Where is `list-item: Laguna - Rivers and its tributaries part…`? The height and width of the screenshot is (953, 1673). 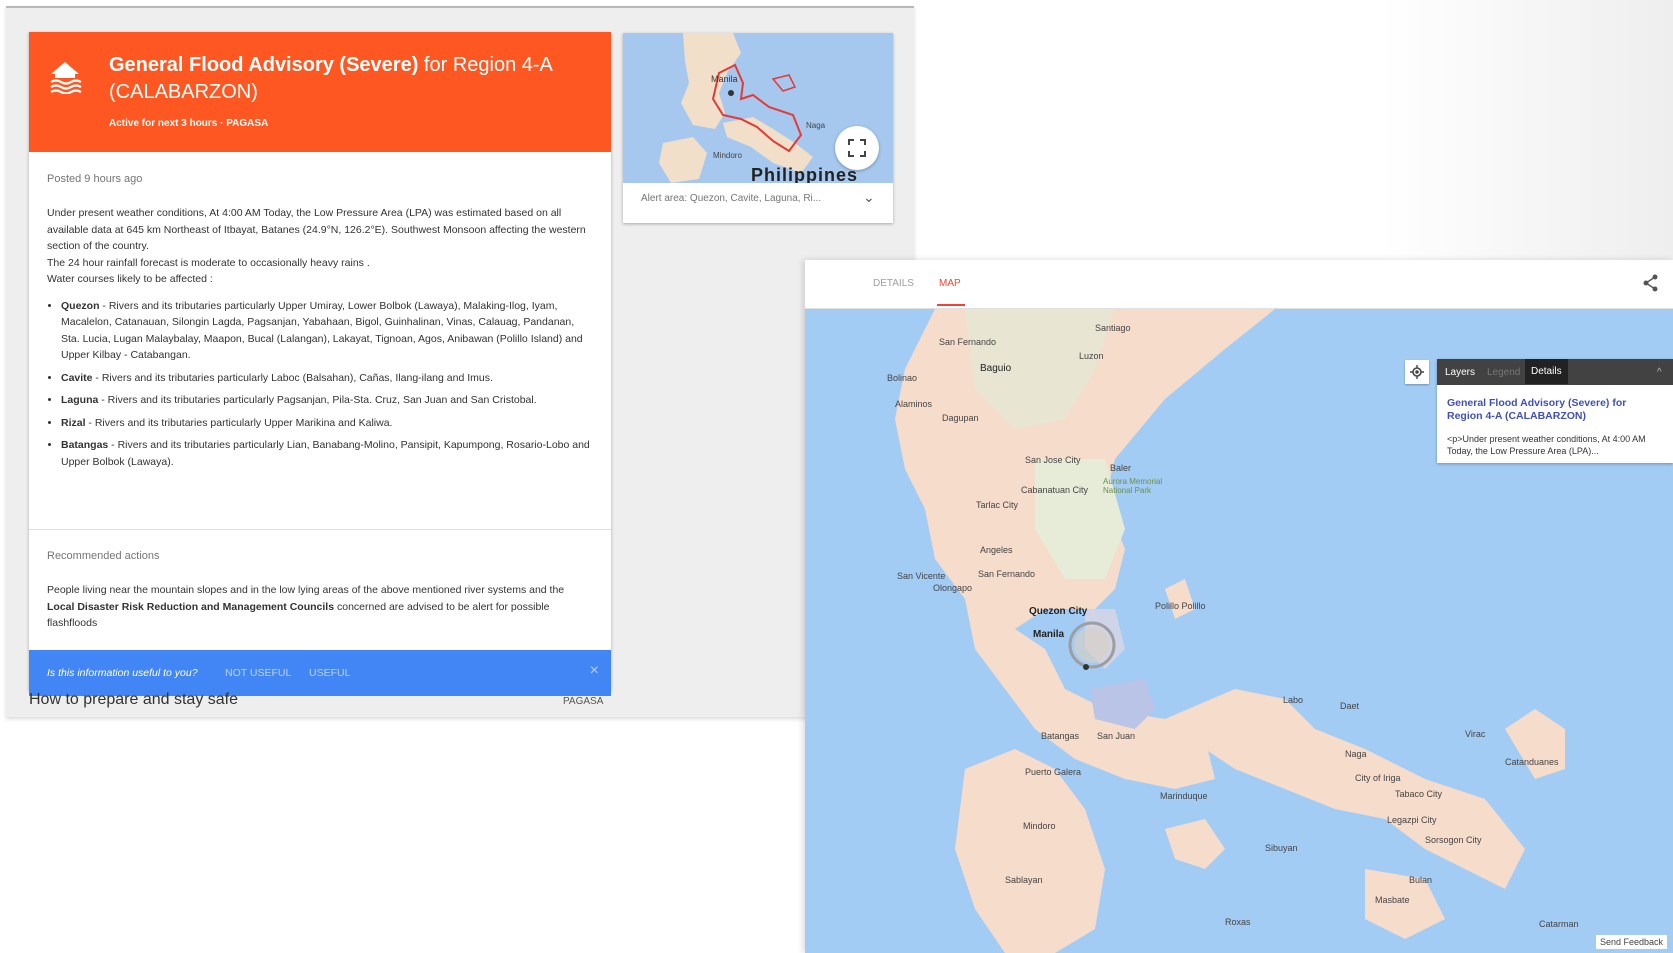 list-item: Laguna - Rivers and its tributaries part… is located at coordinates (327, 400).